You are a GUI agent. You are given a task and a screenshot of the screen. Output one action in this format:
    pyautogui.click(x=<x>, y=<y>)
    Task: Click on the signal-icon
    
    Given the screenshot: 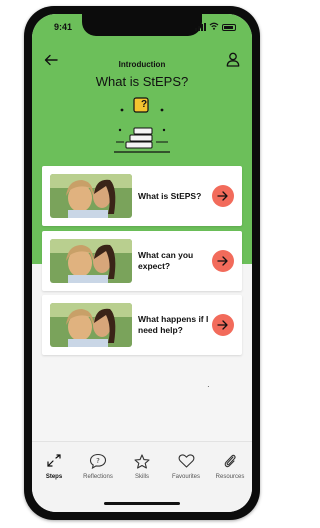 What is the action you would take?
    pyautogui.click(x=200, y=27)
    